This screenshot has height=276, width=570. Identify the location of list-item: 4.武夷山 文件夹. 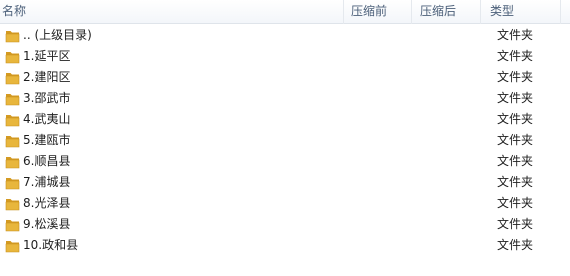
(285, 119).